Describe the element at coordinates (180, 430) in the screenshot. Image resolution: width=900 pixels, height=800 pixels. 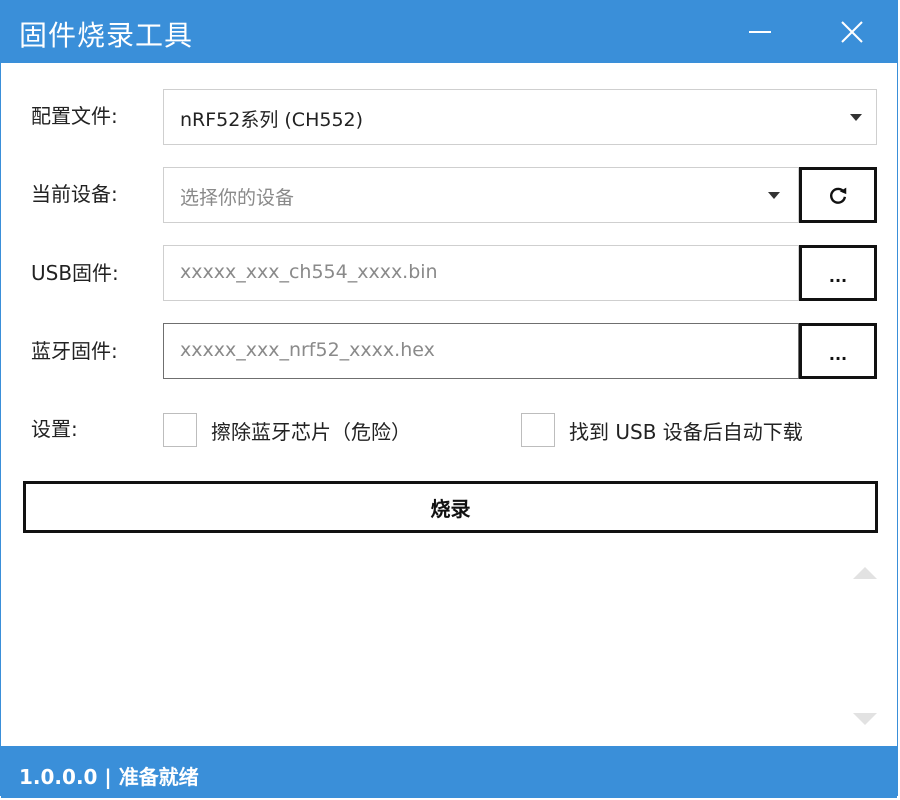
I see `erase-chip-checkbox` at that location.